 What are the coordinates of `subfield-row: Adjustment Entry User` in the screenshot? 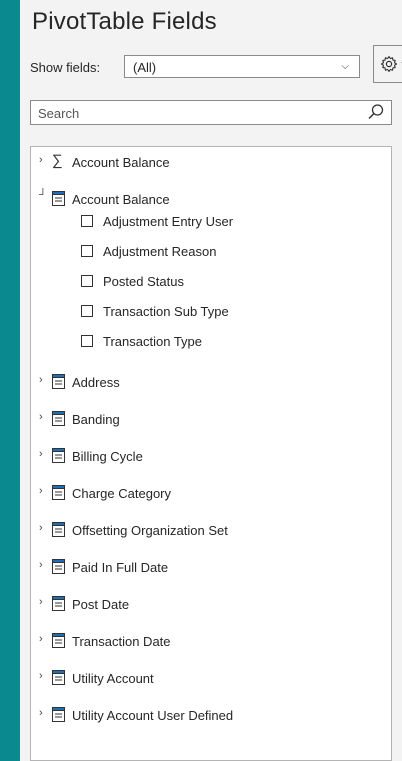 It's located at (211, 221).